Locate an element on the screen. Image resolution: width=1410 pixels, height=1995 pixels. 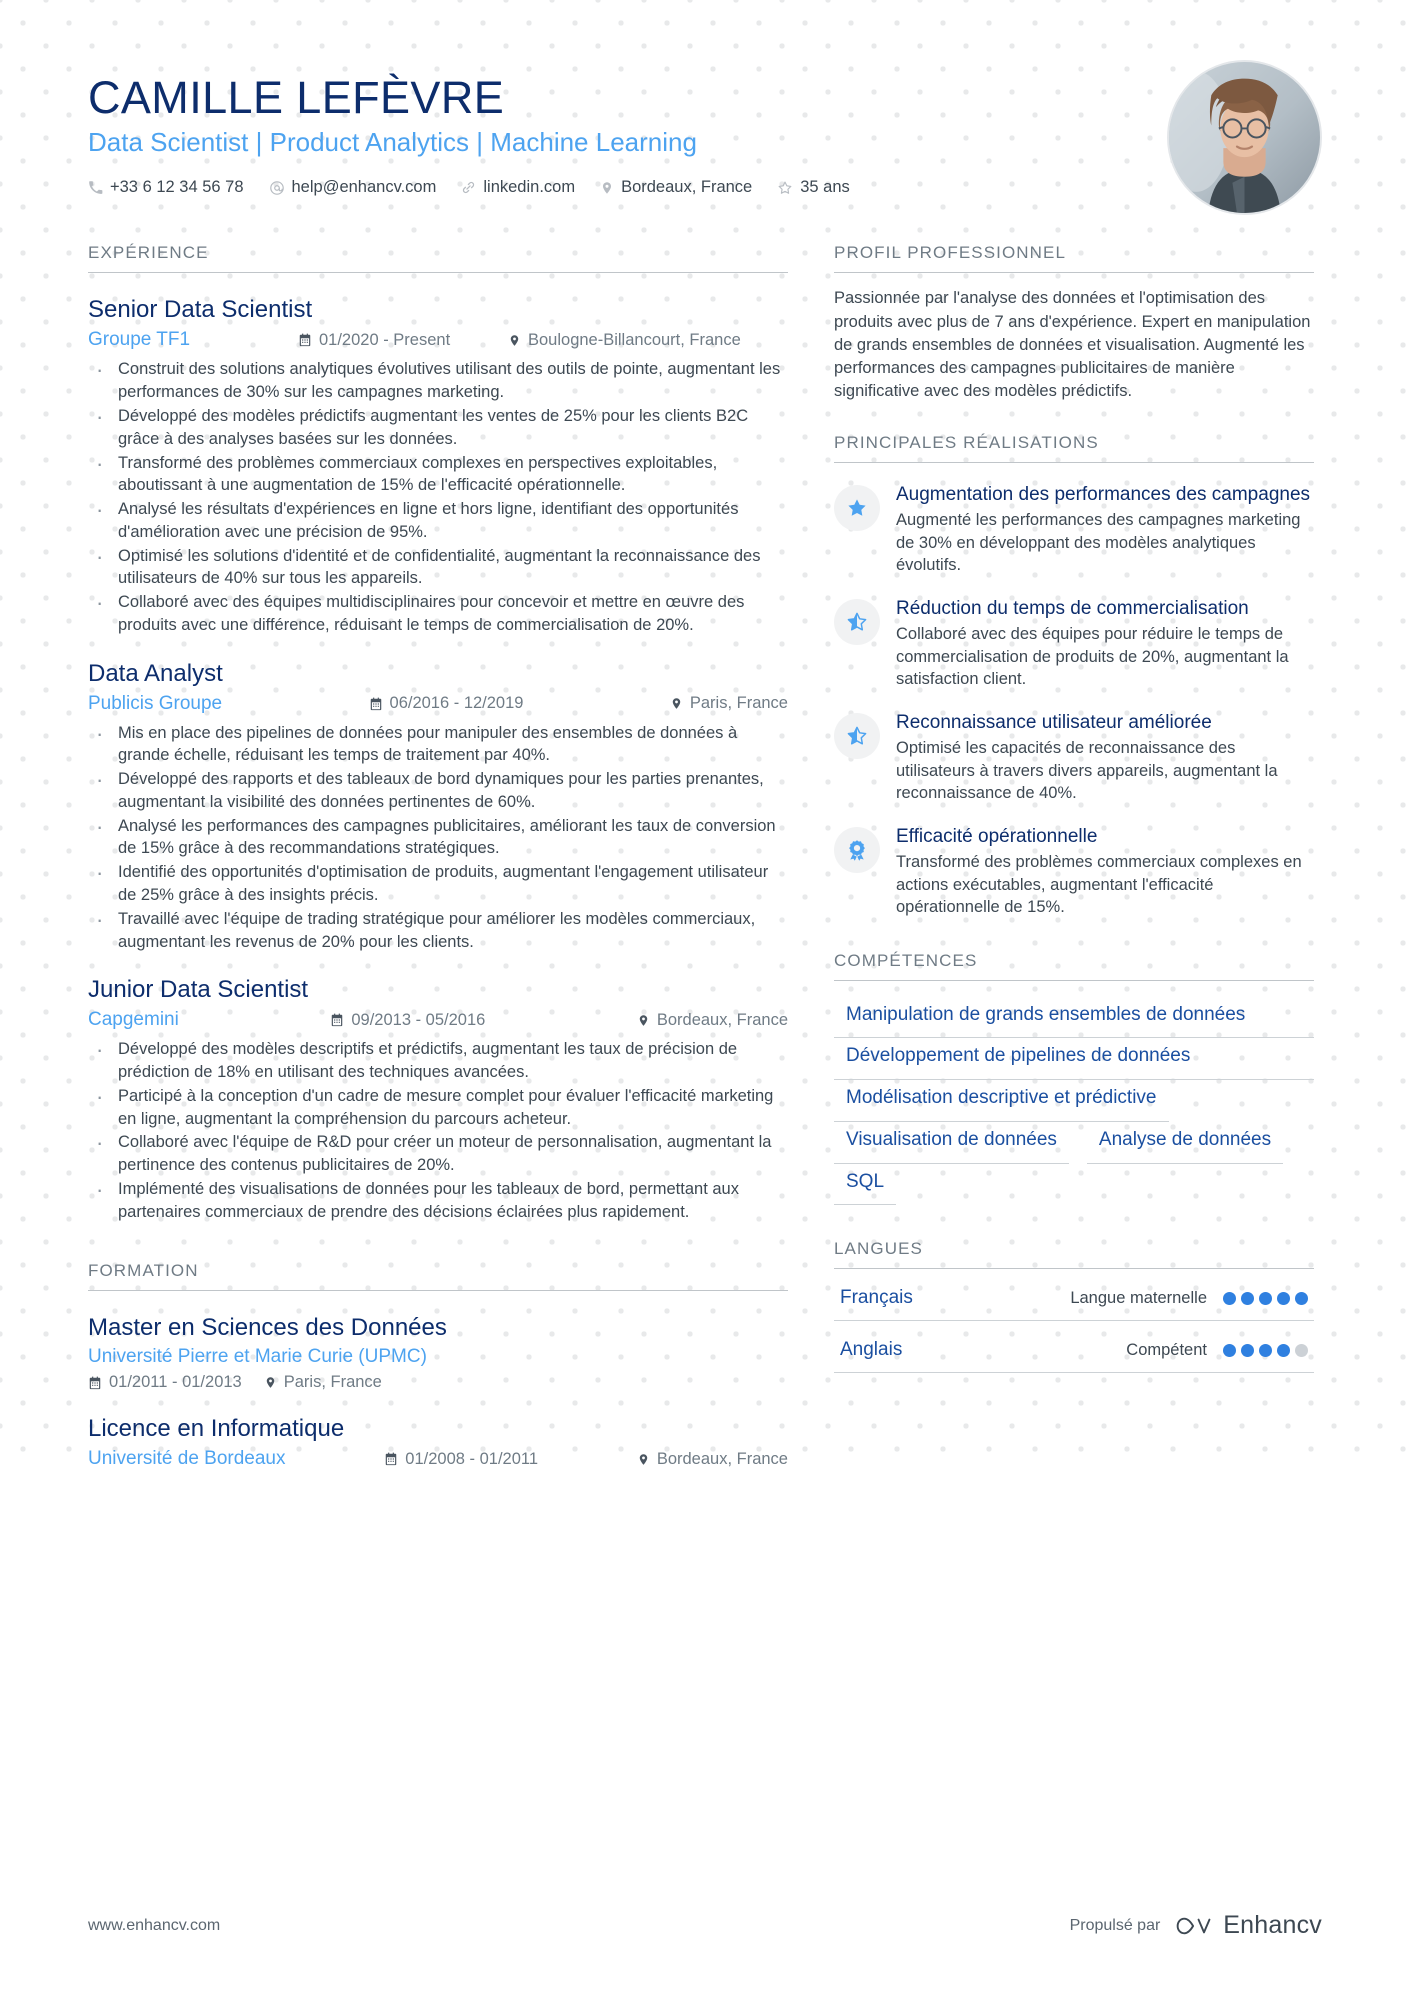
experience-dates: 06/2016 - 12/2019 is located at coordinates (446, 703).